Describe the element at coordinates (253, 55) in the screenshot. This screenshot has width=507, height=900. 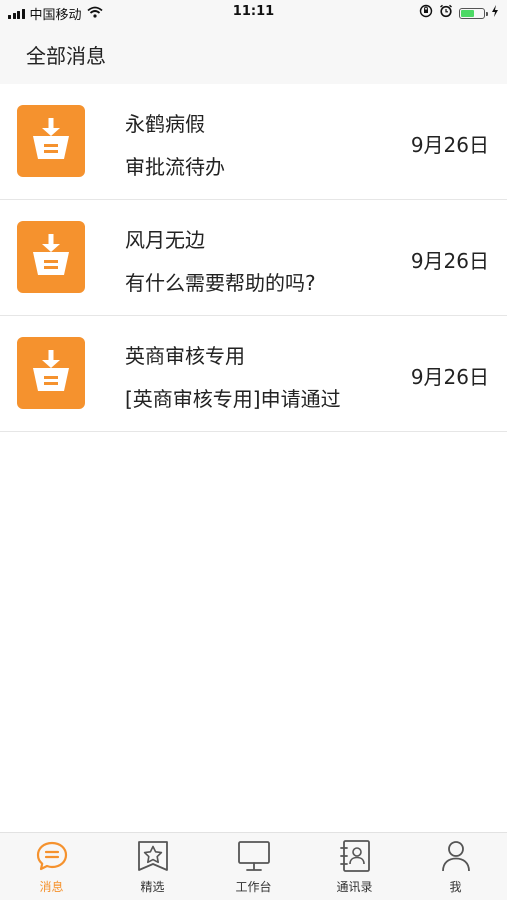
I see `header: 全部消息` at that location.